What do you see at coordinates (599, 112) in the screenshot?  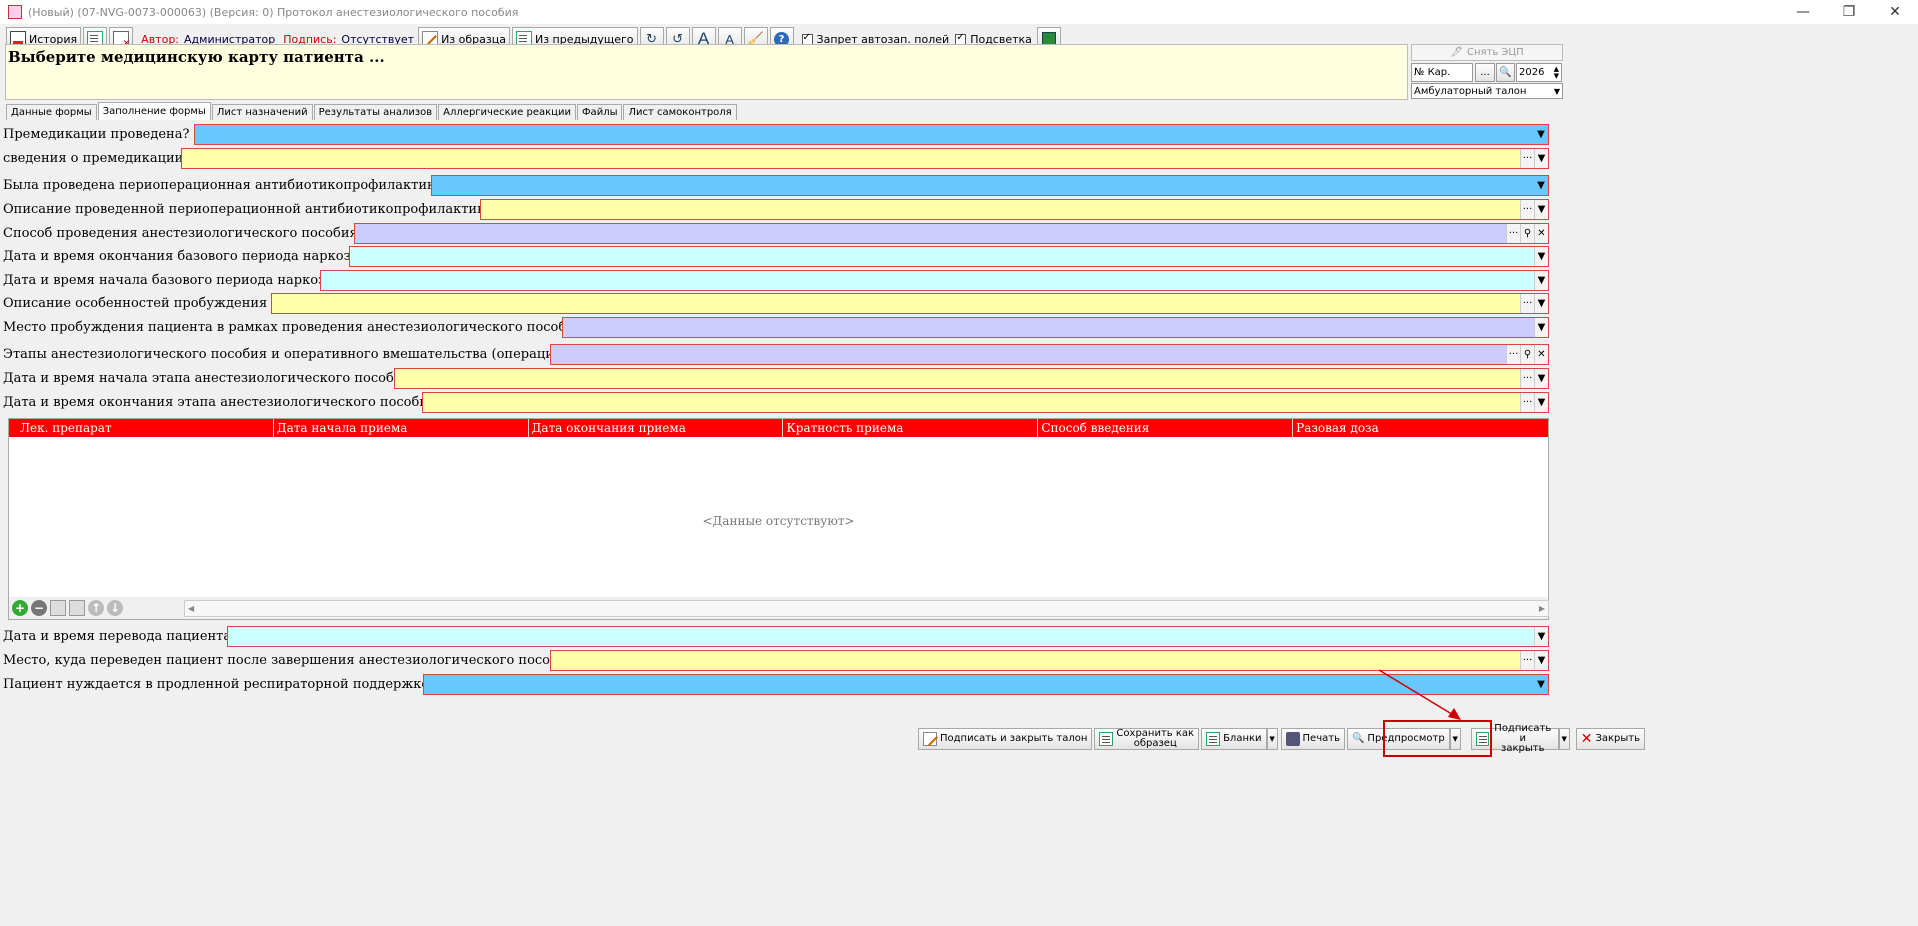 I see `tab-files: Файлы` at bounding box center [599, 112].